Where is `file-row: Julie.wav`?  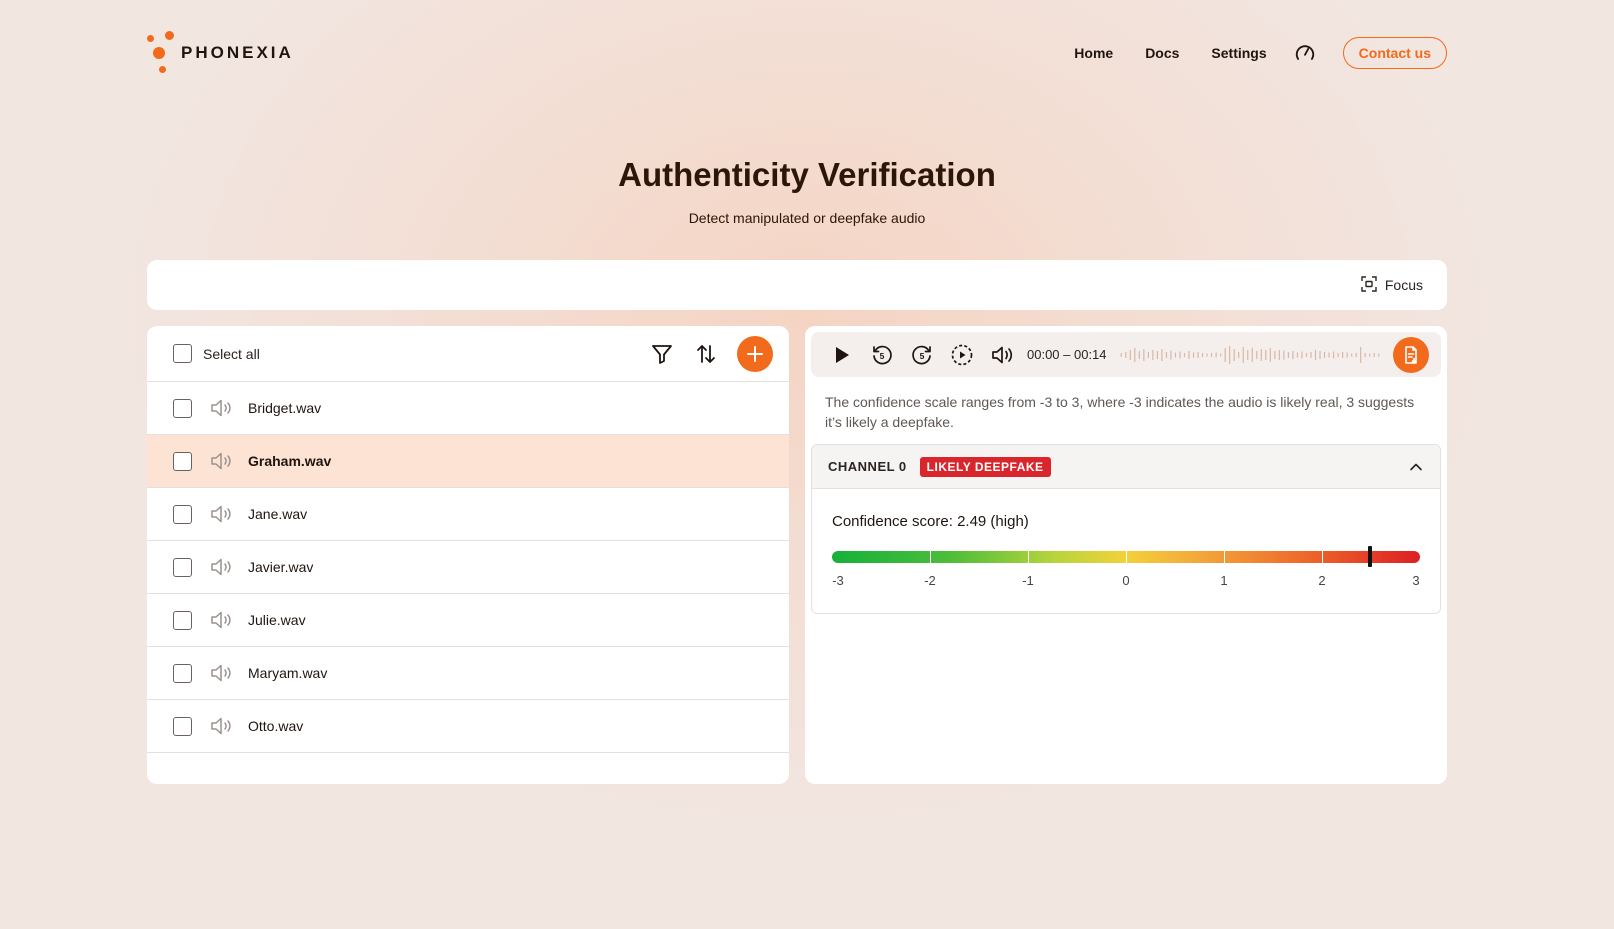 file-row: Julie.wav is located at coordinates (468, 620).